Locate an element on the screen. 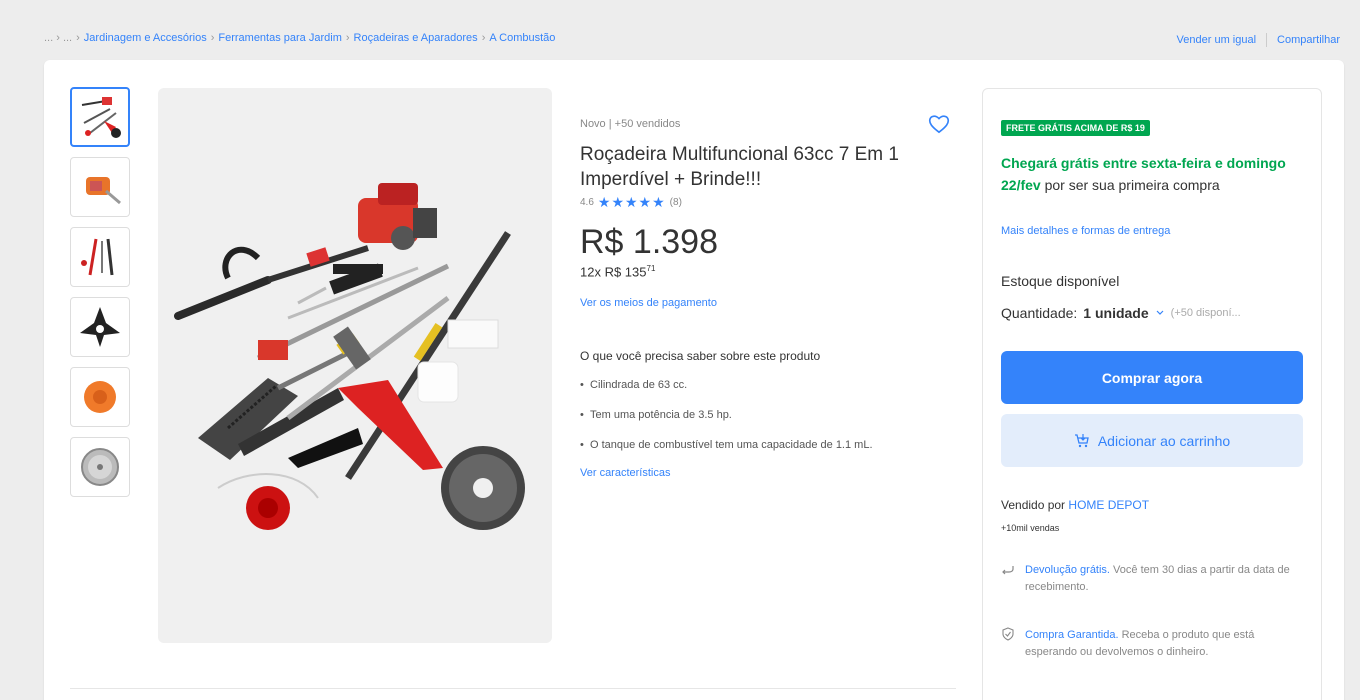 The image size is (1360, 700). tools-thumbnail-image is located at coordinates (97, 257).